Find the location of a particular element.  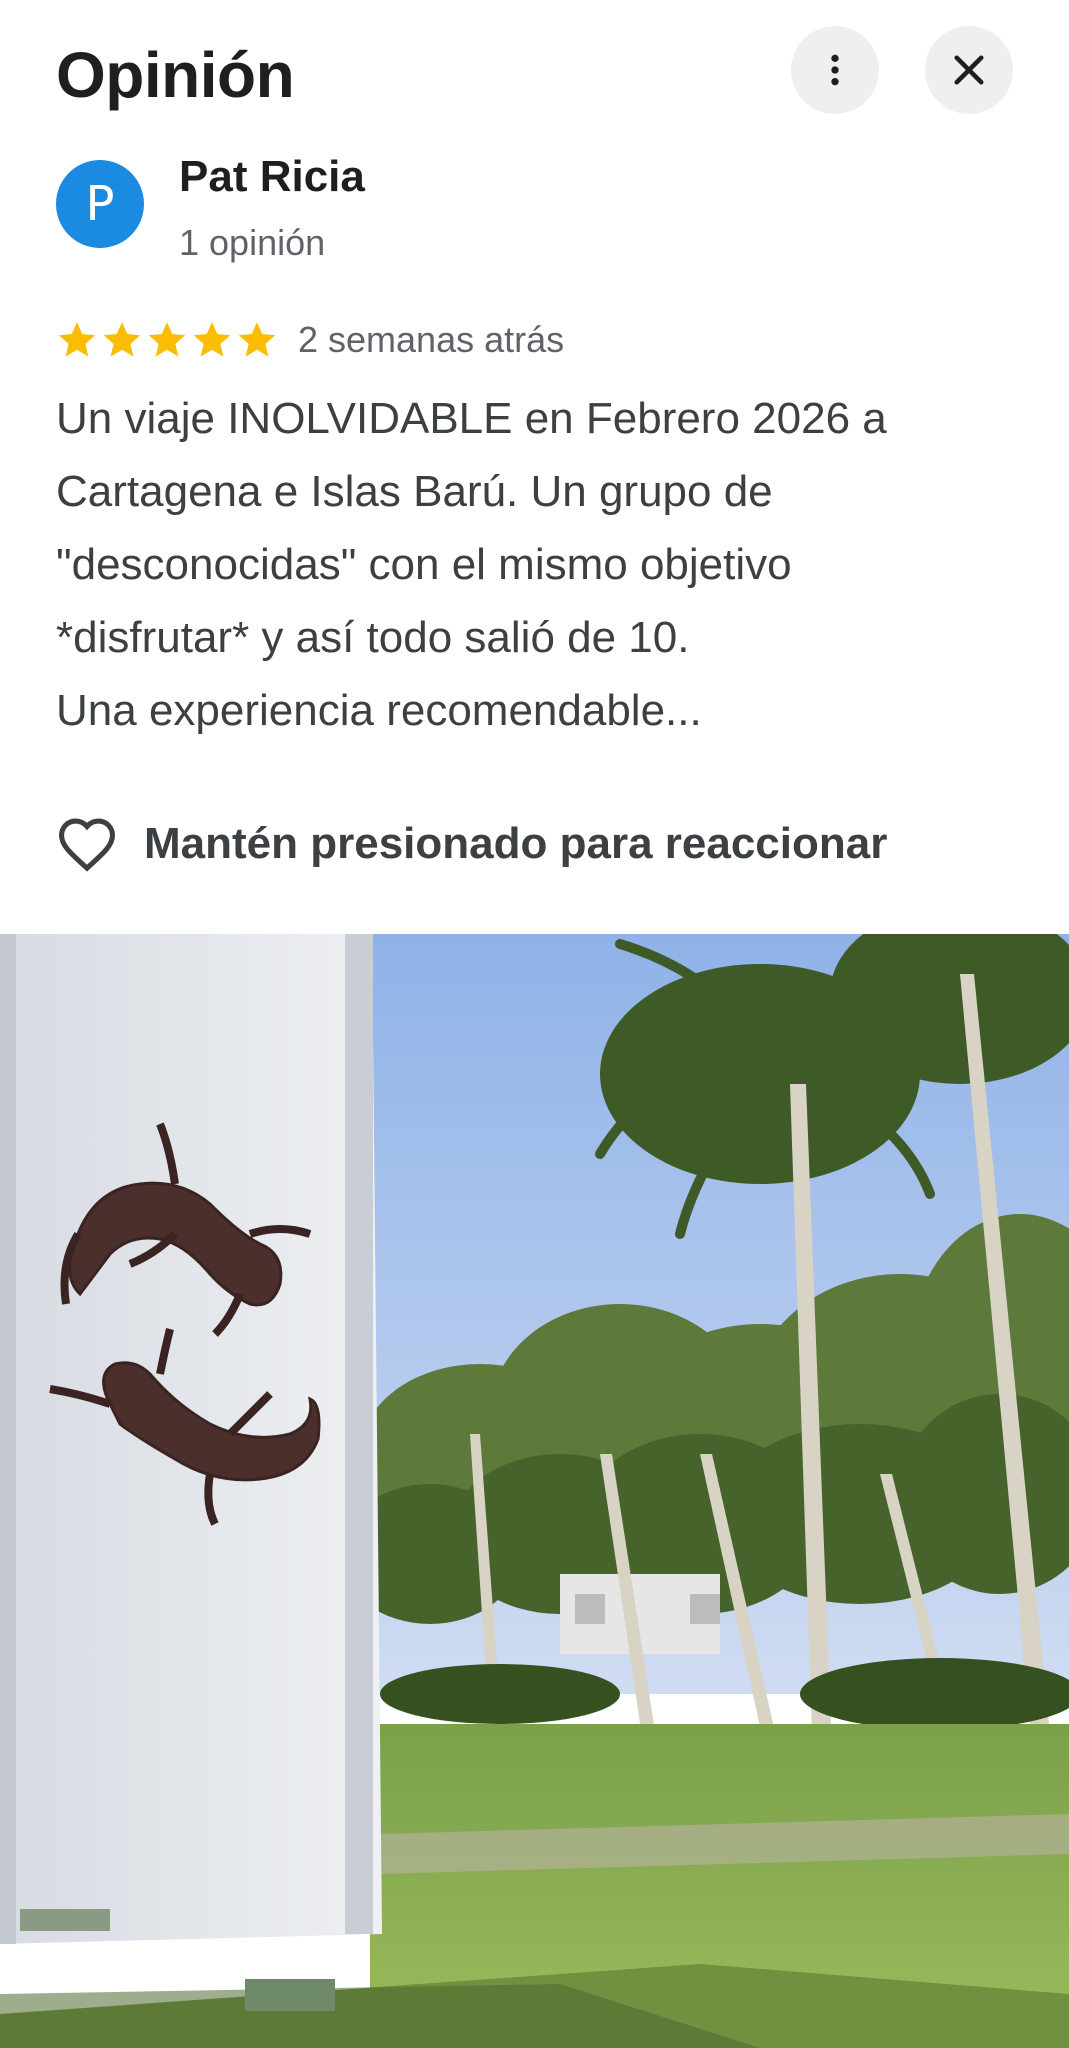

more-options-button is located at coordinates (835, 70).